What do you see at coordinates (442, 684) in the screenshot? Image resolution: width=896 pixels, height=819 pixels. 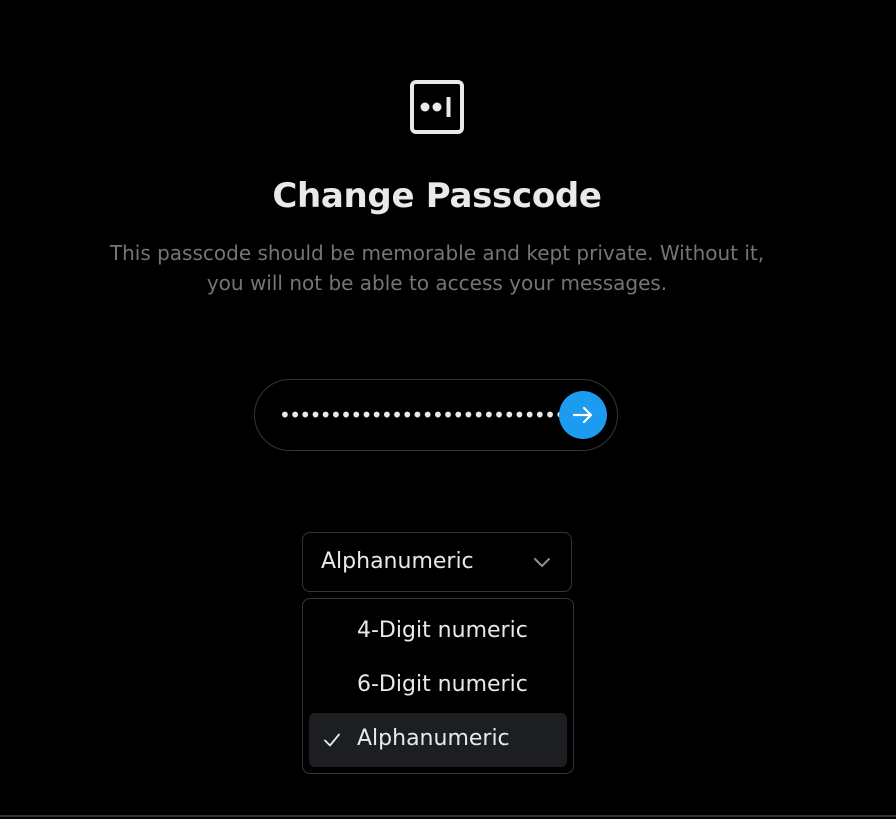 I see `menu-item-label: 6-Digit numeric` at bounding box center [442, 684].